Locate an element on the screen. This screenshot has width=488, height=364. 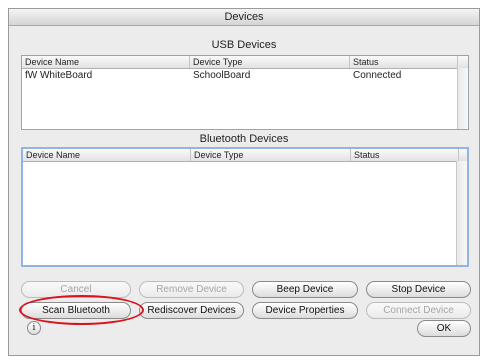
help-icon: i is located at coordinates (34, 328).